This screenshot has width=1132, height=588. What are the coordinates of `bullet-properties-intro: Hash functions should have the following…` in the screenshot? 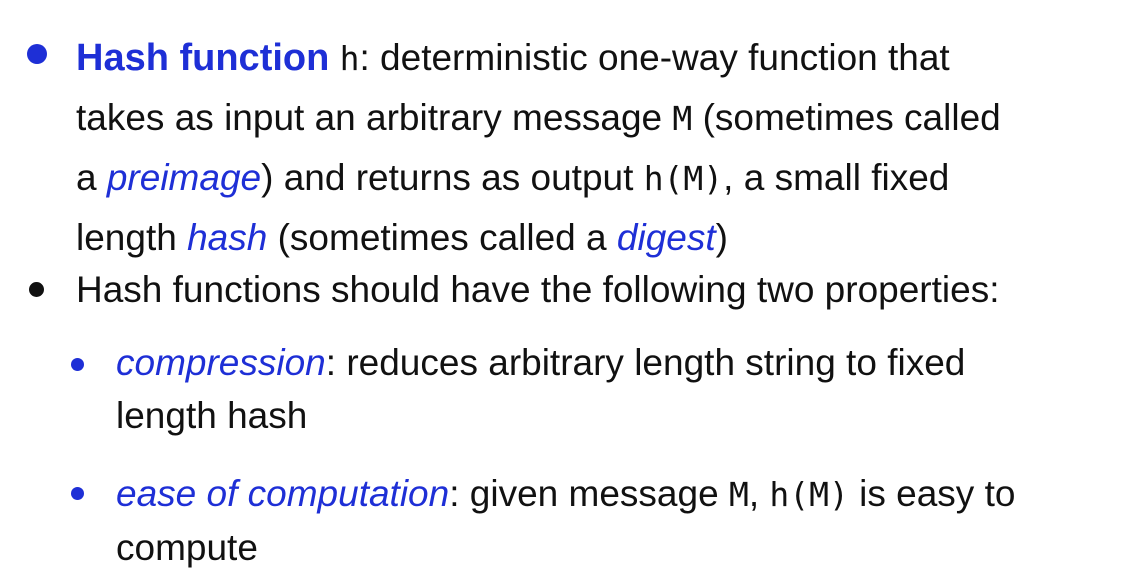 It's located at (578, 289).